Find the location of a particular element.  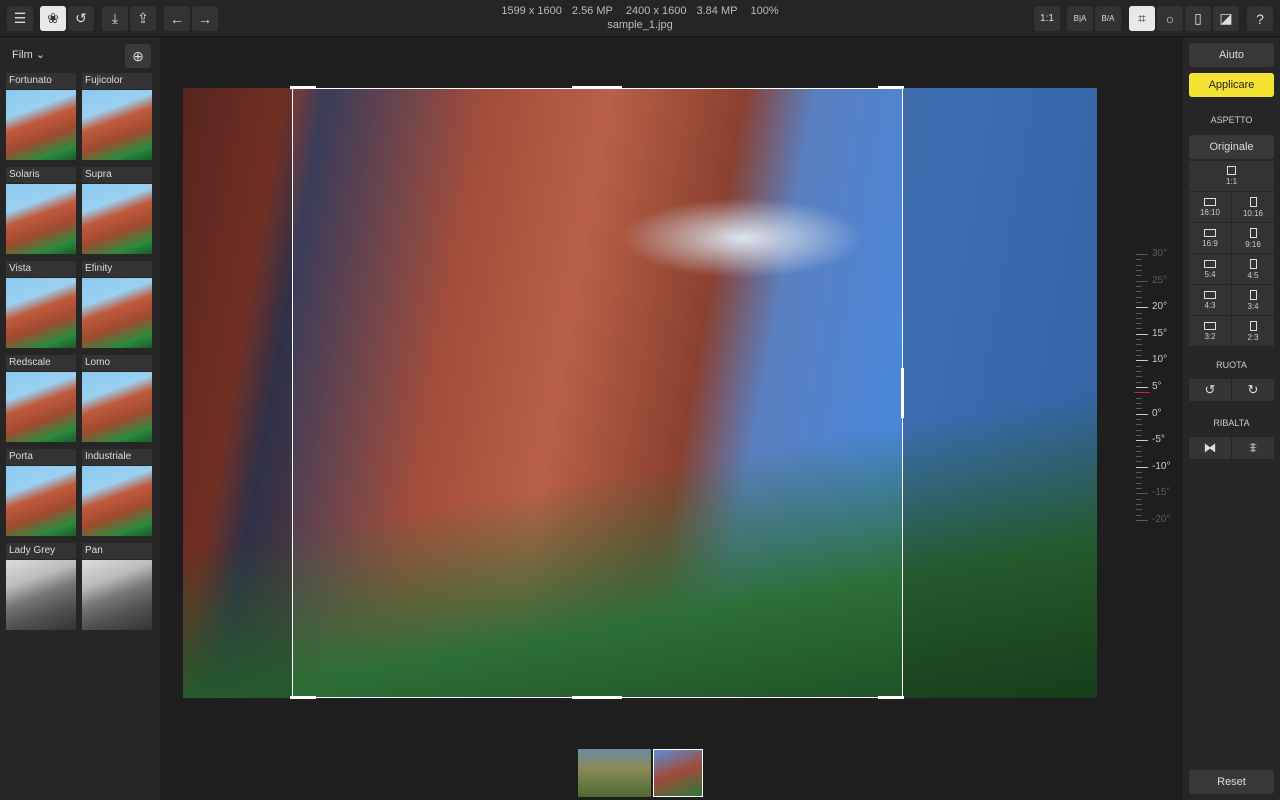

filter-label: Lady Grey is located at coordinates (41, 551).